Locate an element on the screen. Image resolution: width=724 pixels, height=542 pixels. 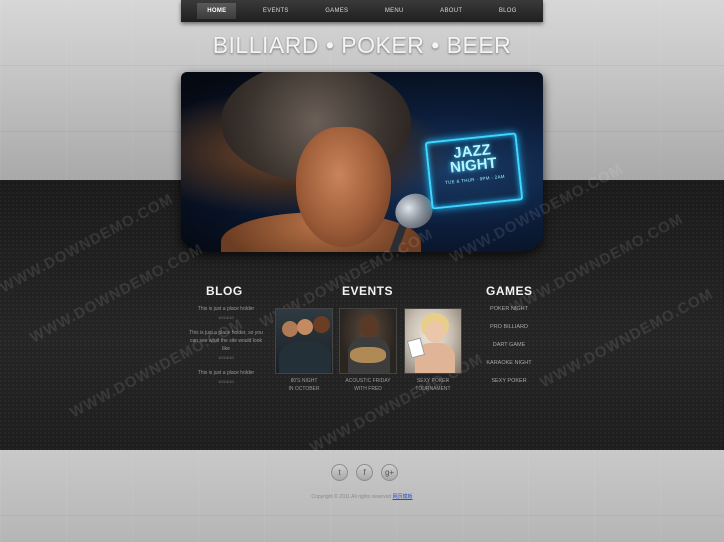
twitter-icon: t is located at coordinates (339, 472).